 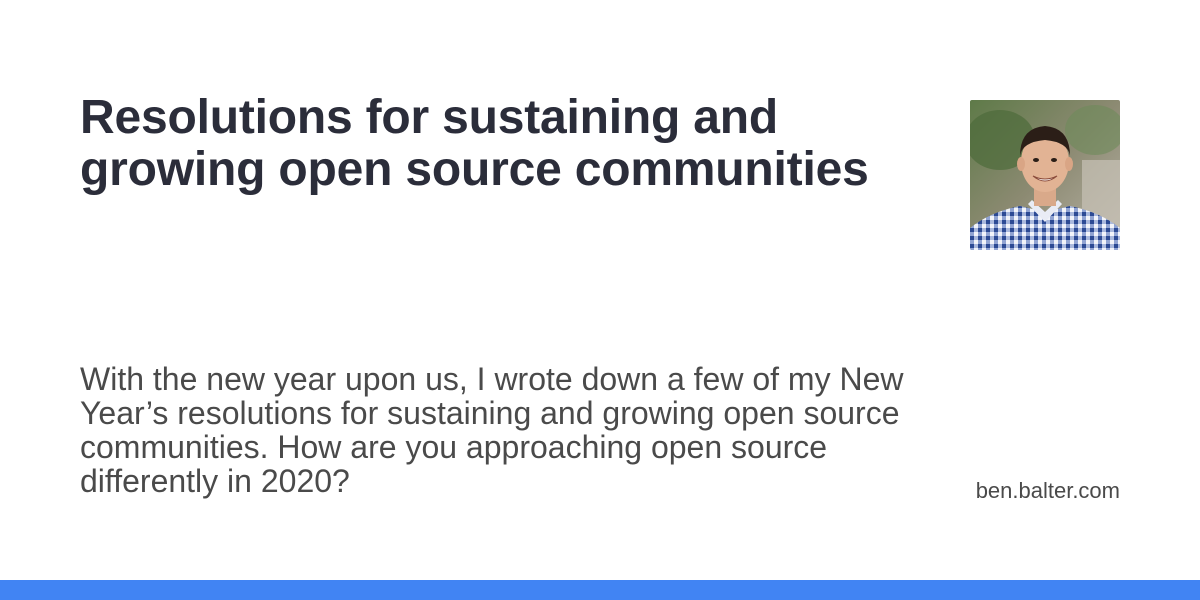 I want to click on author-avatar, so click(x=1045, y=175).